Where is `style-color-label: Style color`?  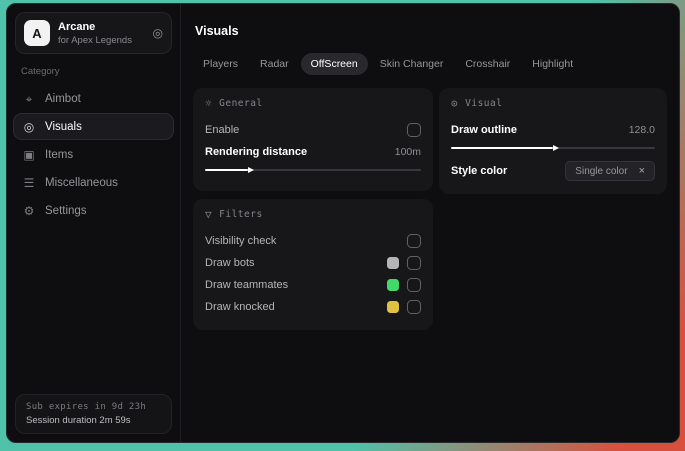
style-color-label: Style color is located at coordinates (479, 171).